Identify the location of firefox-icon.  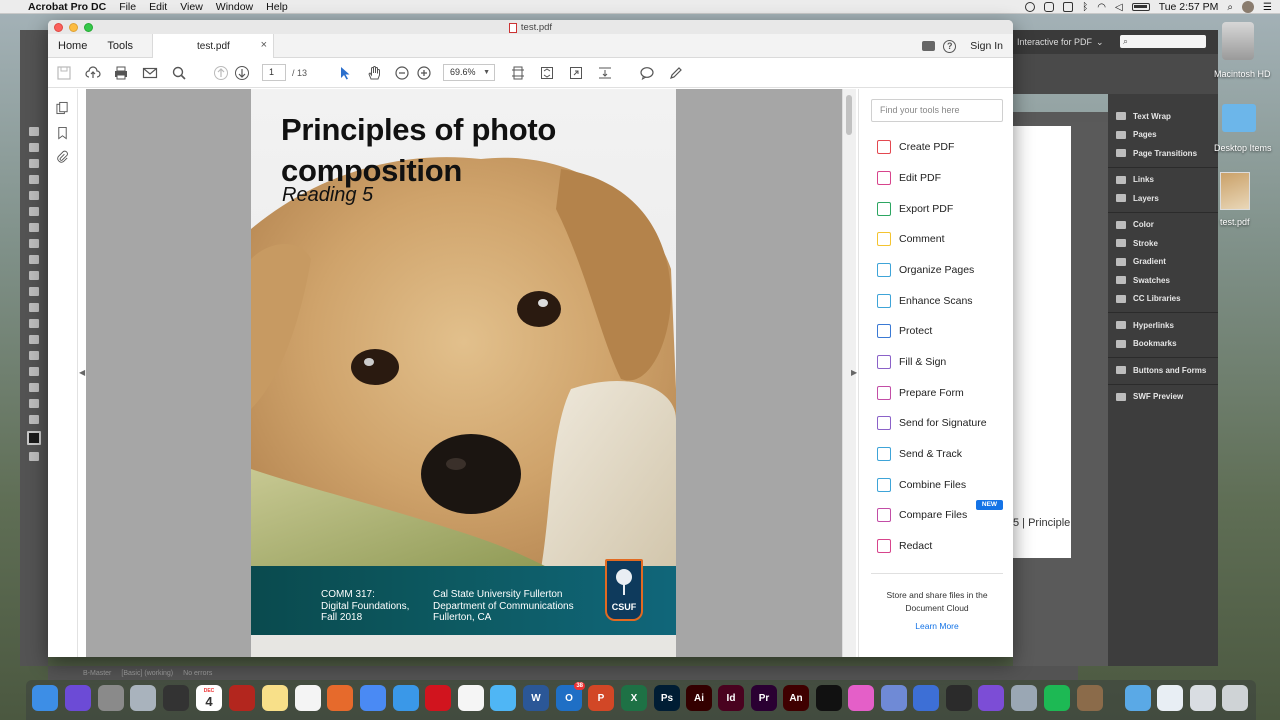
(340, 698).